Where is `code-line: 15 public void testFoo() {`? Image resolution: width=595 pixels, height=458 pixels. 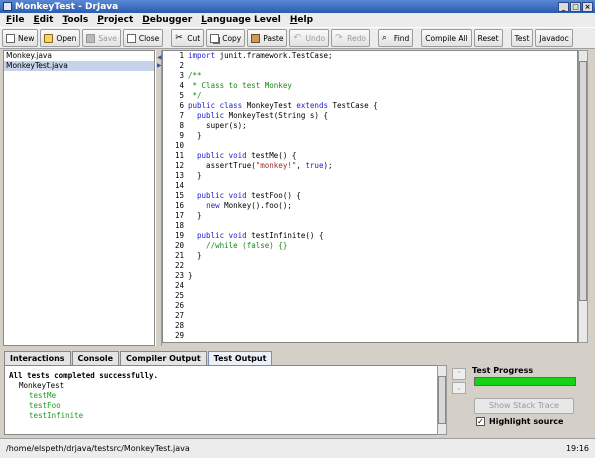
code-line: 15 public void testFoo() { is located at coordinates (370, 196).